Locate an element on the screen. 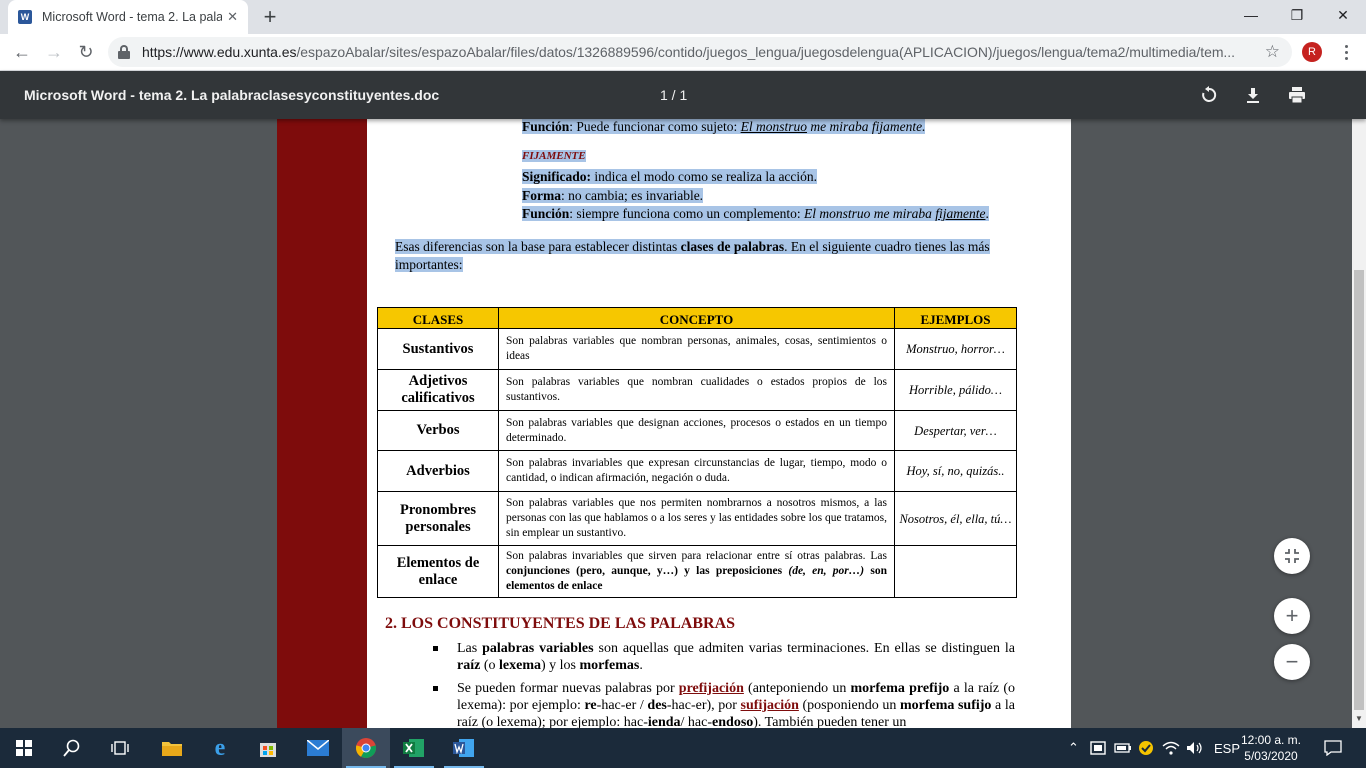 The height and width of the screenshot is (768, 1366). forward-icon: → is located at coordinates (54, 52).